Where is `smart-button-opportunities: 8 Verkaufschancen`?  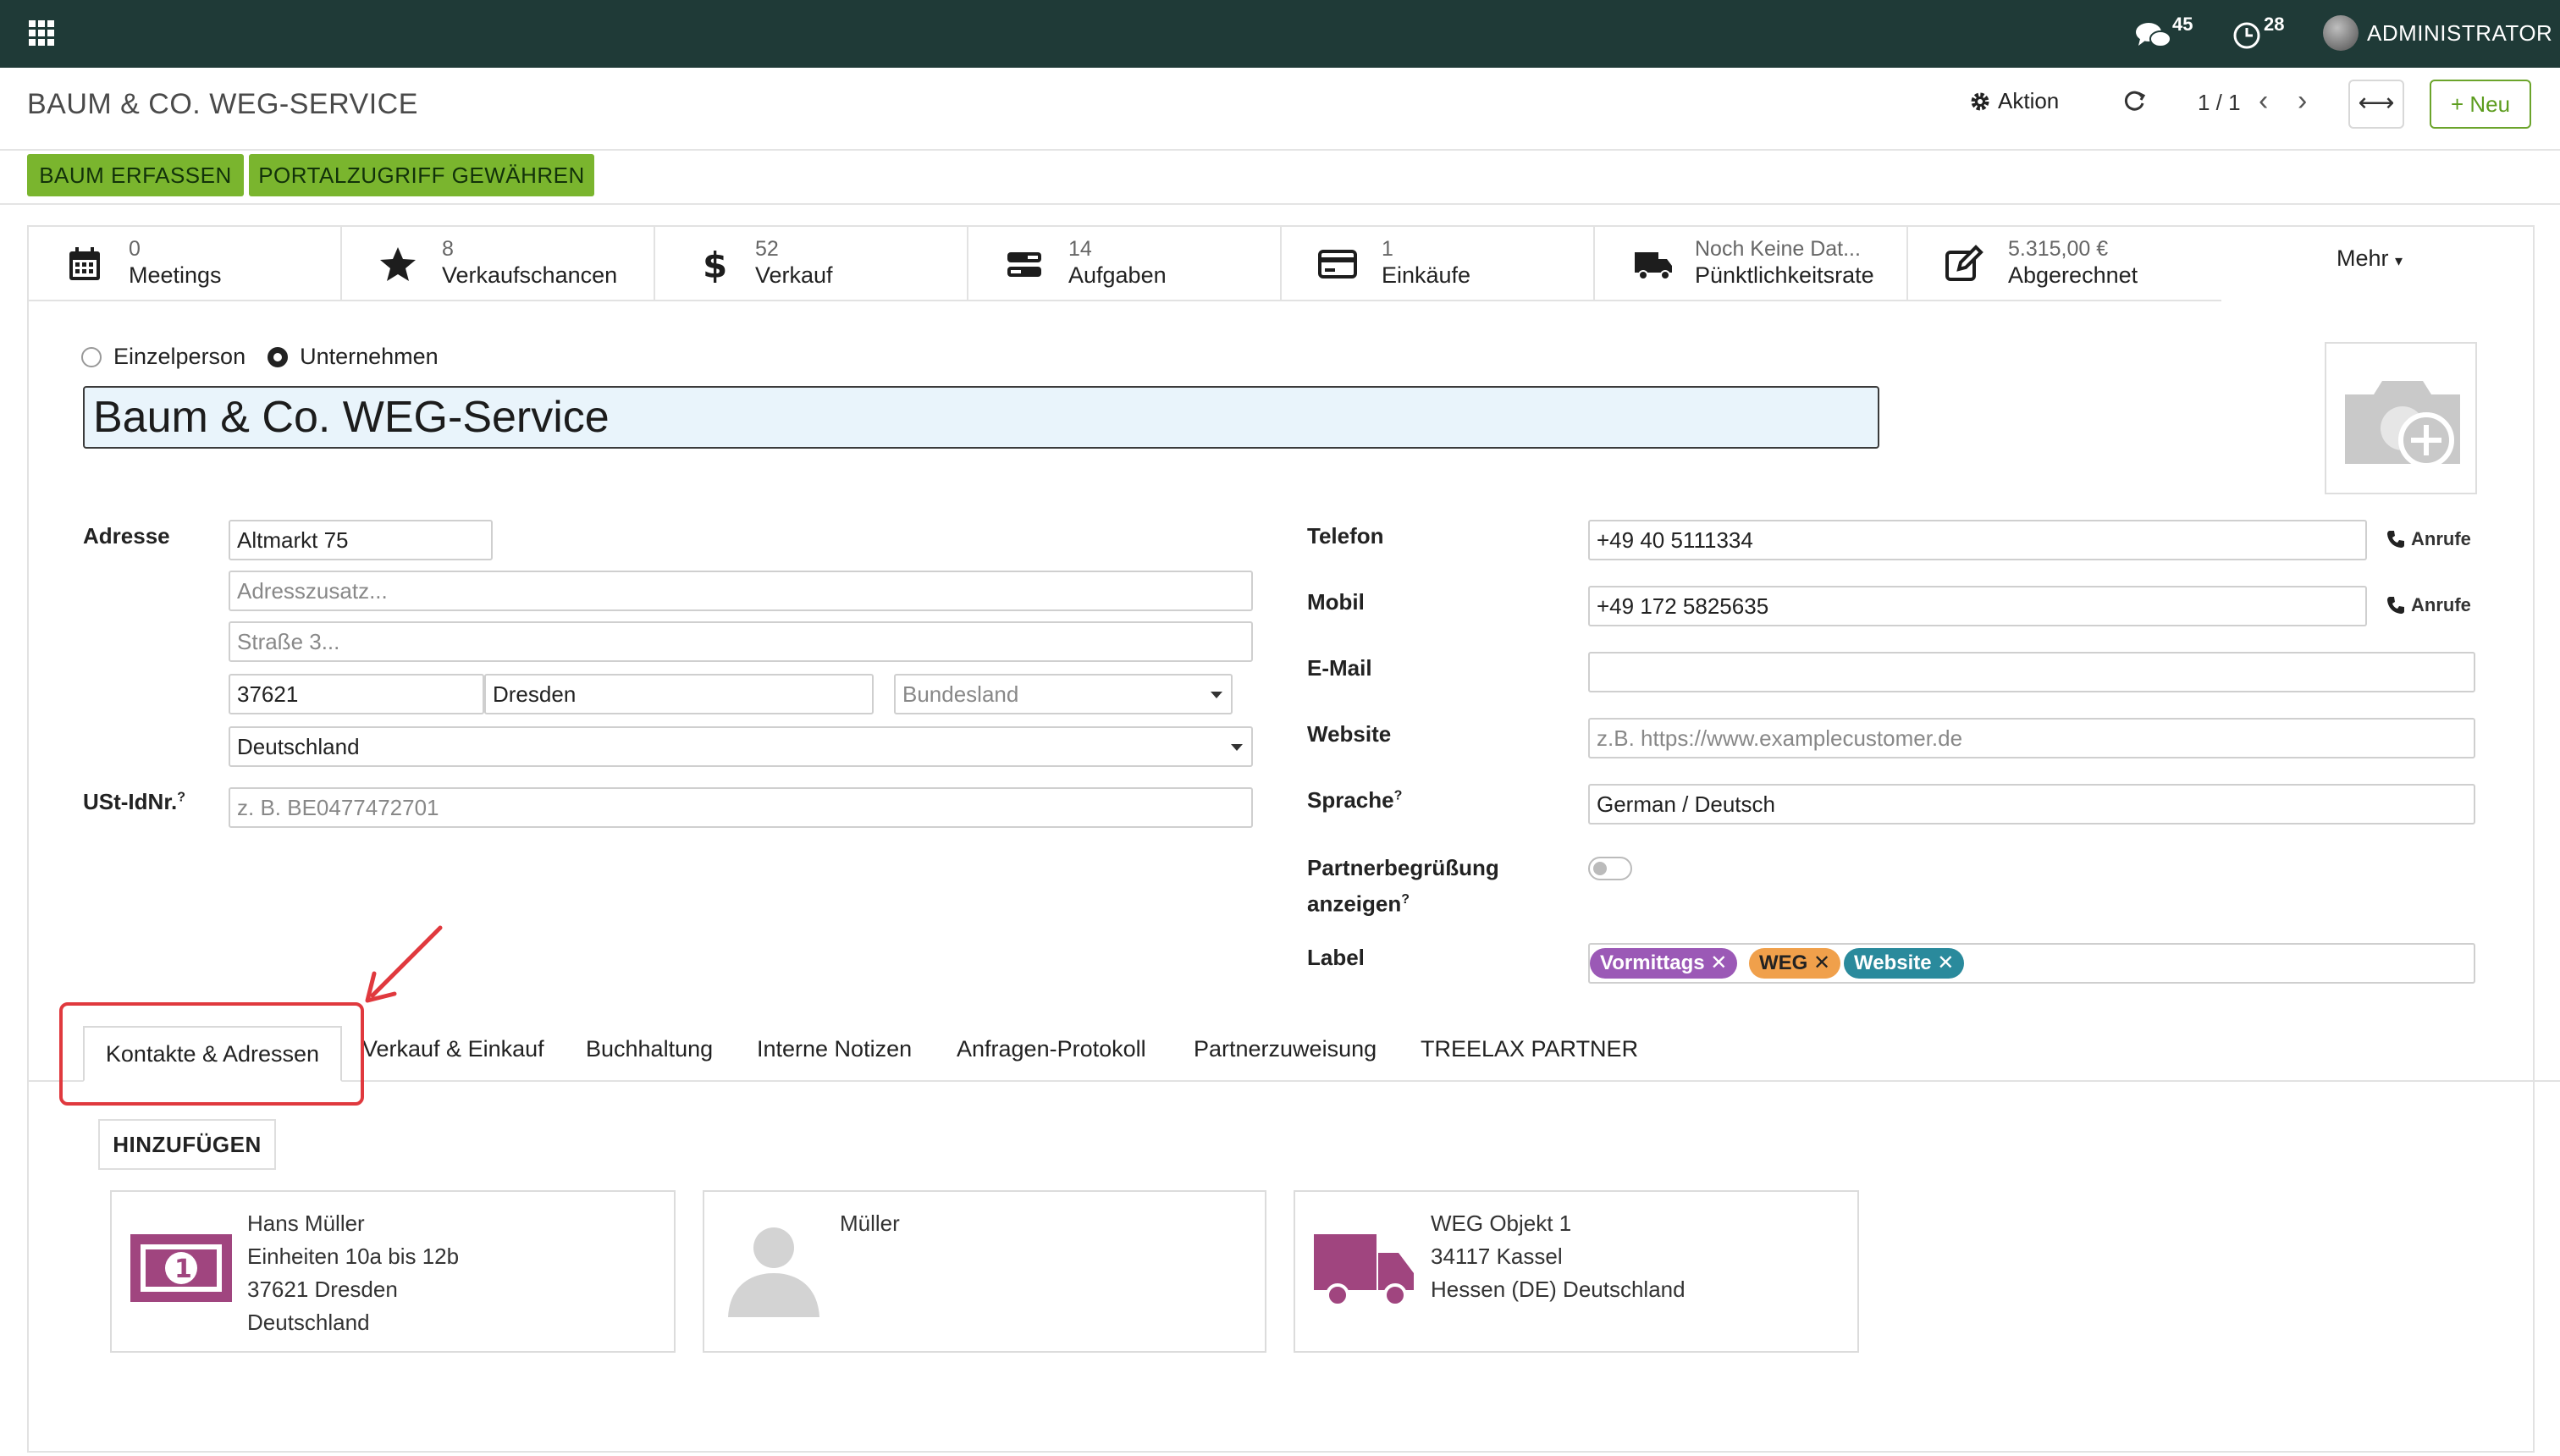
smart-button-opportunities: 8 Verkaufschancen is located at coordinates (498, 264).